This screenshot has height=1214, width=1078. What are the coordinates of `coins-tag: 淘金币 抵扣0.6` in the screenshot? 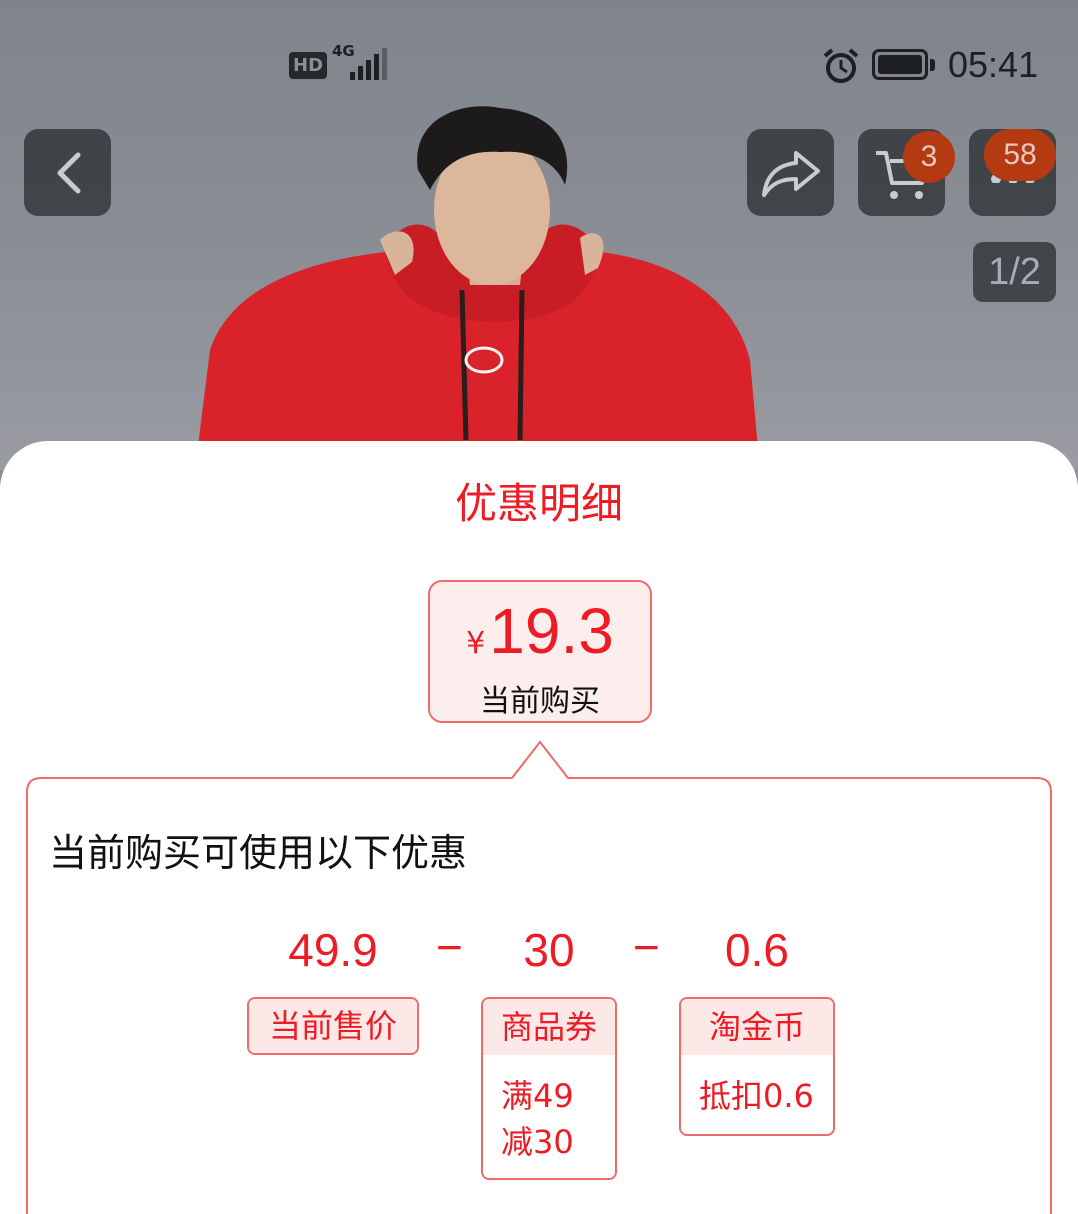 It's located at (757, 1066).